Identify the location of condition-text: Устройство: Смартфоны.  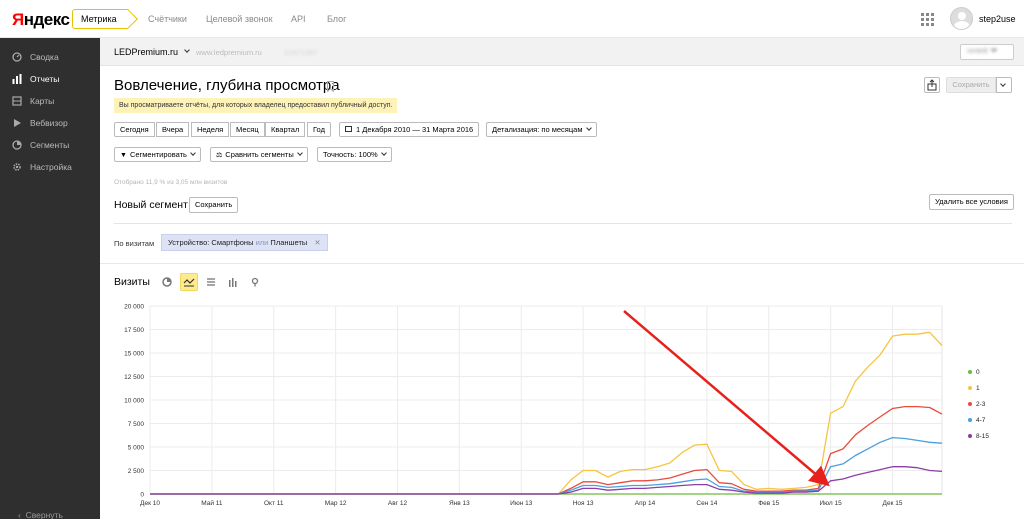
(211, 242).